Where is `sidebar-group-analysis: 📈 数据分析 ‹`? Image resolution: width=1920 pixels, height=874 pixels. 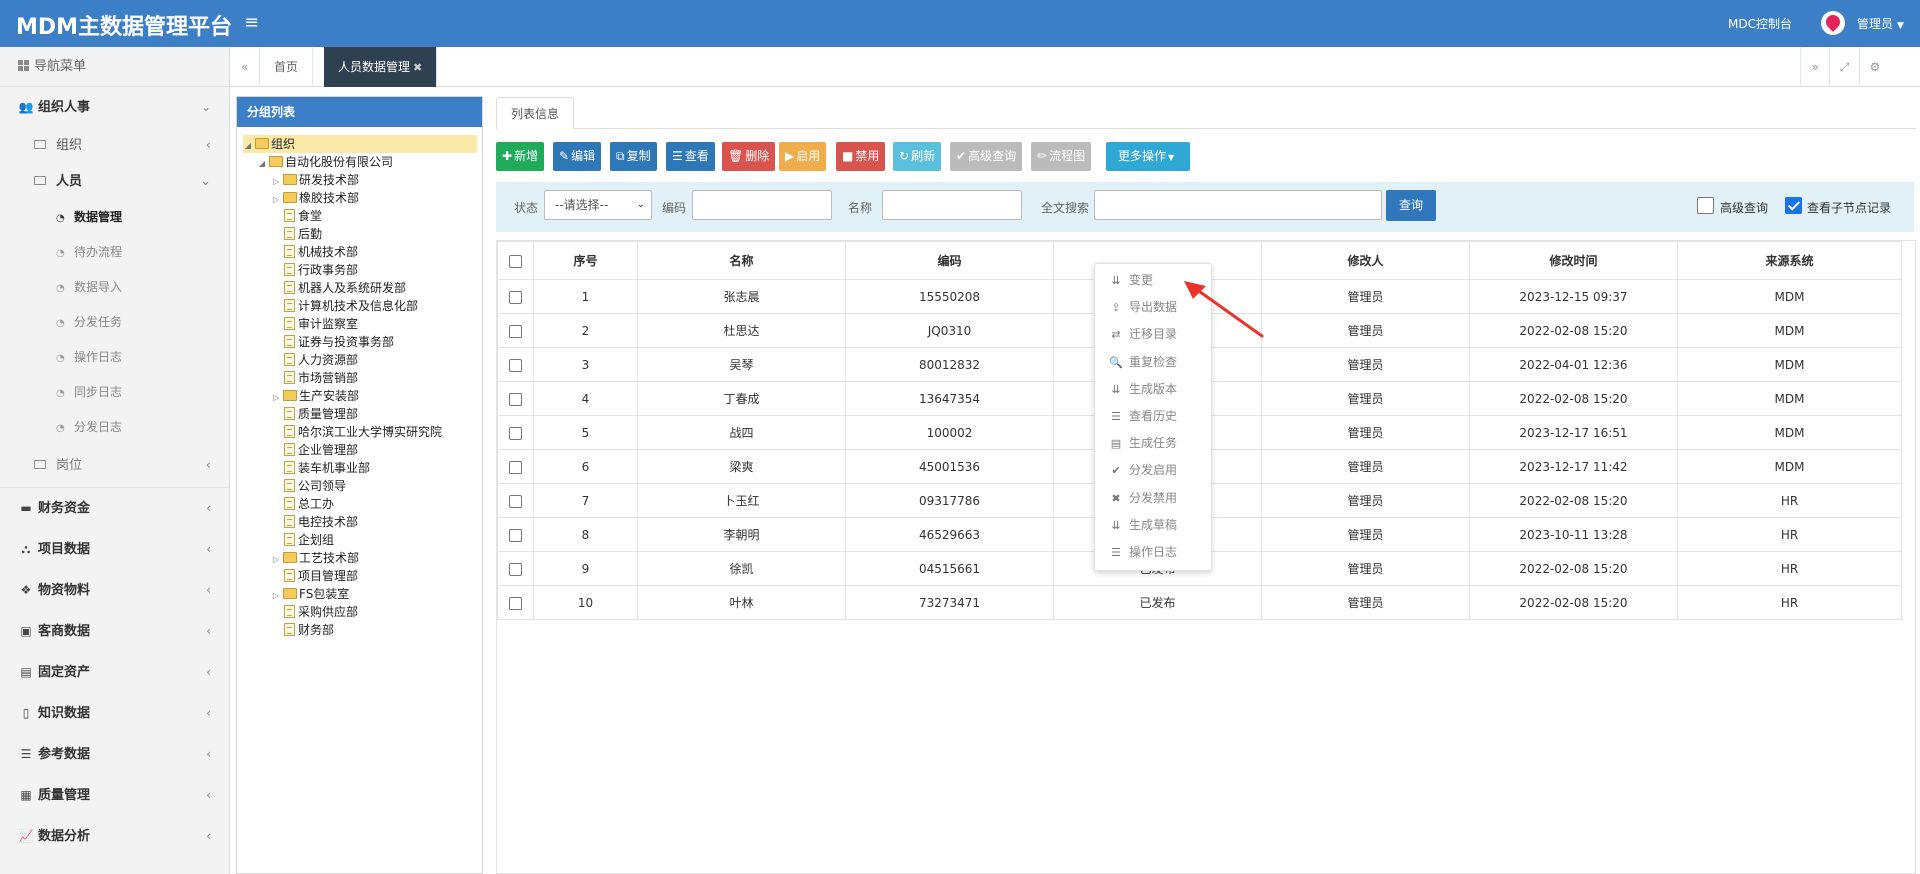
sidebar-group-analysis: 📈 数据分析 ‹ is located at coordinates (114, 836).